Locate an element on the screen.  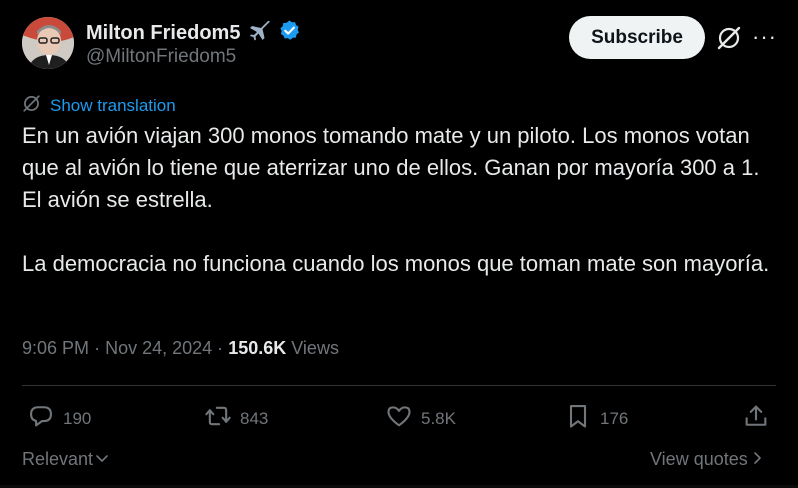
airplane-icon is located at coordinates (259, 33).